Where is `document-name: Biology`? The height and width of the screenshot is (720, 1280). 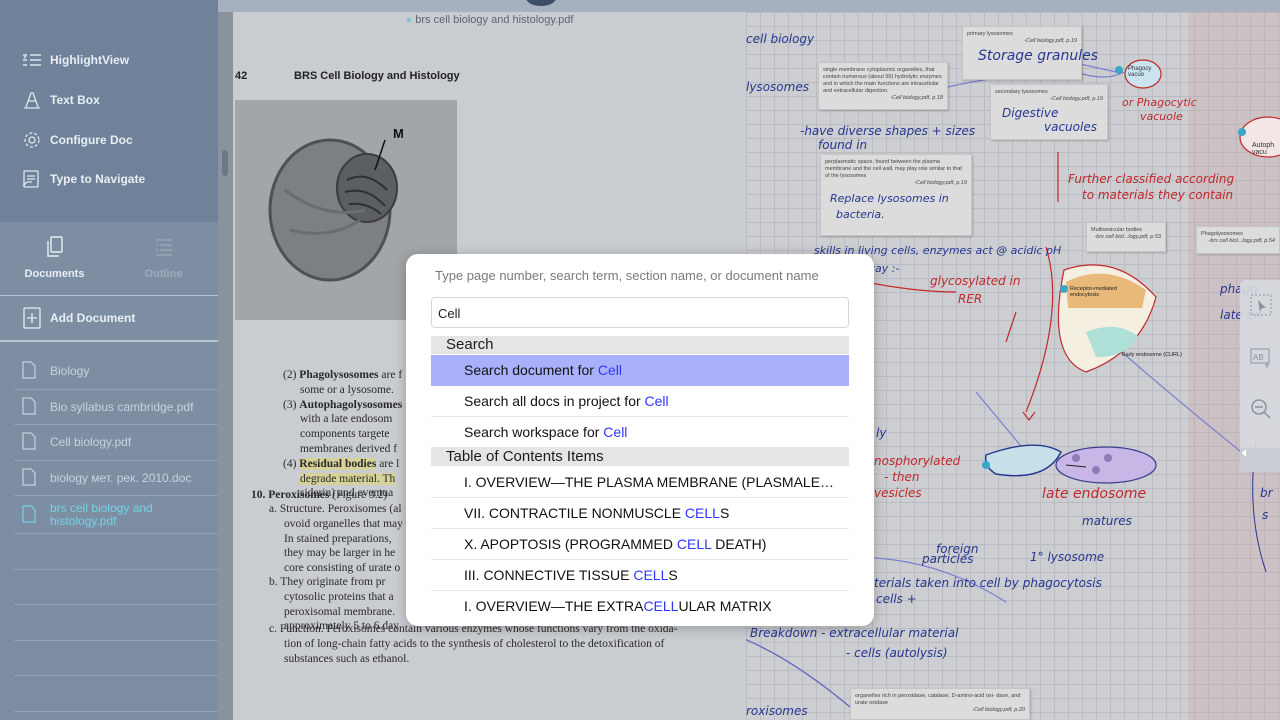 document-name: Biology is located at coordinates (70, 371).